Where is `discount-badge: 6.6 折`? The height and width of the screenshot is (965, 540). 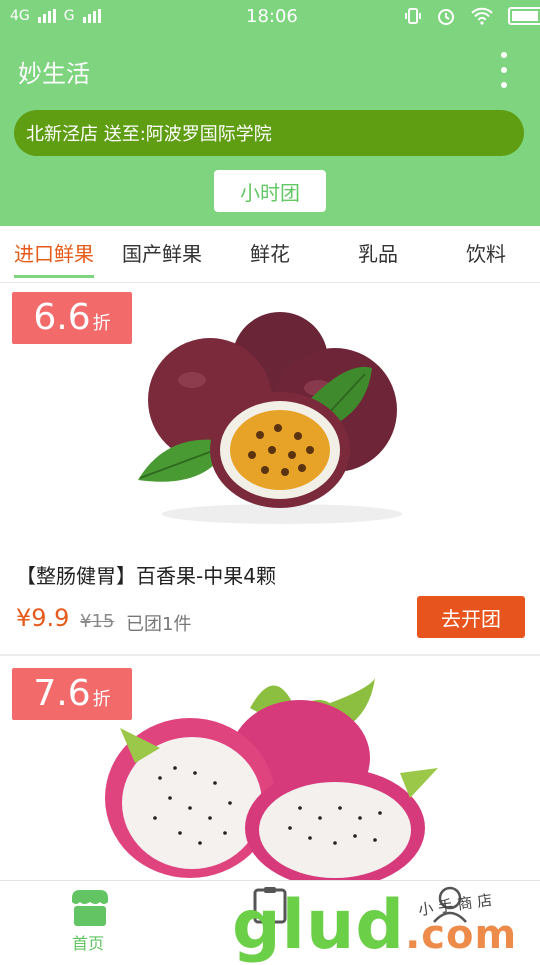
discount-badge: 6.6 折 is located at coordinates (72, 318).